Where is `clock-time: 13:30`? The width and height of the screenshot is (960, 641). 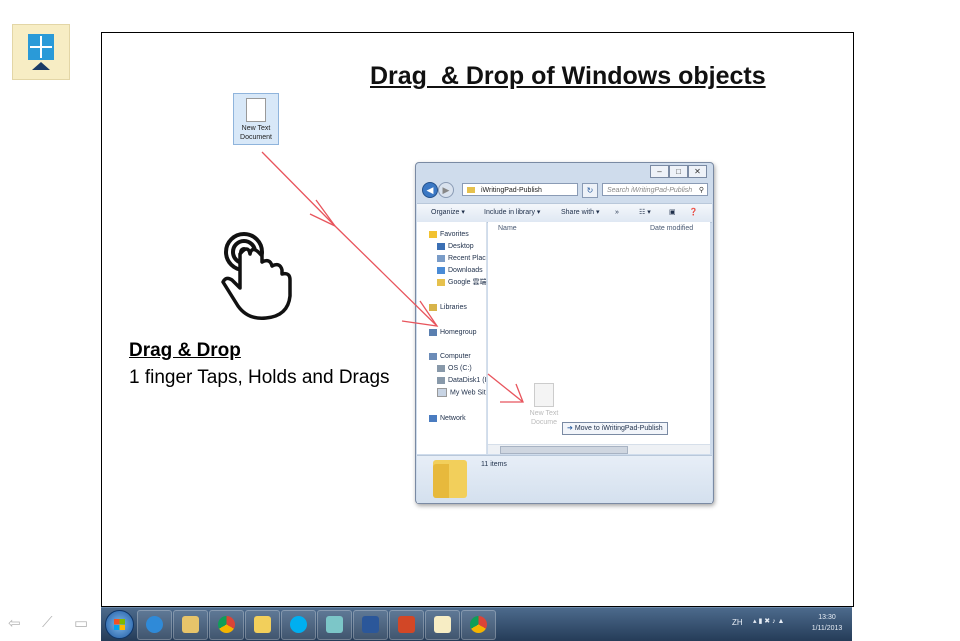
clock-time: 13:30 is located at coordinates (827, 617).